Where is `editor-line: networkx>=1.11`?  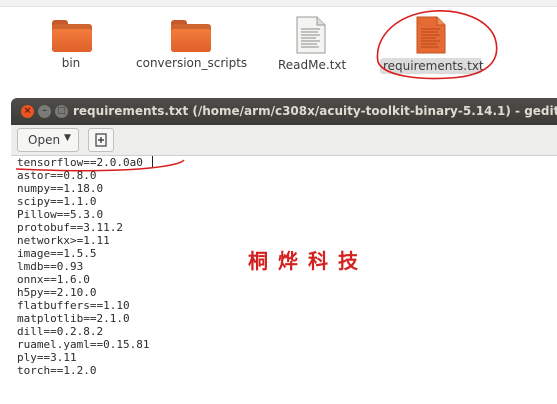 editor-line: networkx>=1.11 is located at coordinates (63, 240).